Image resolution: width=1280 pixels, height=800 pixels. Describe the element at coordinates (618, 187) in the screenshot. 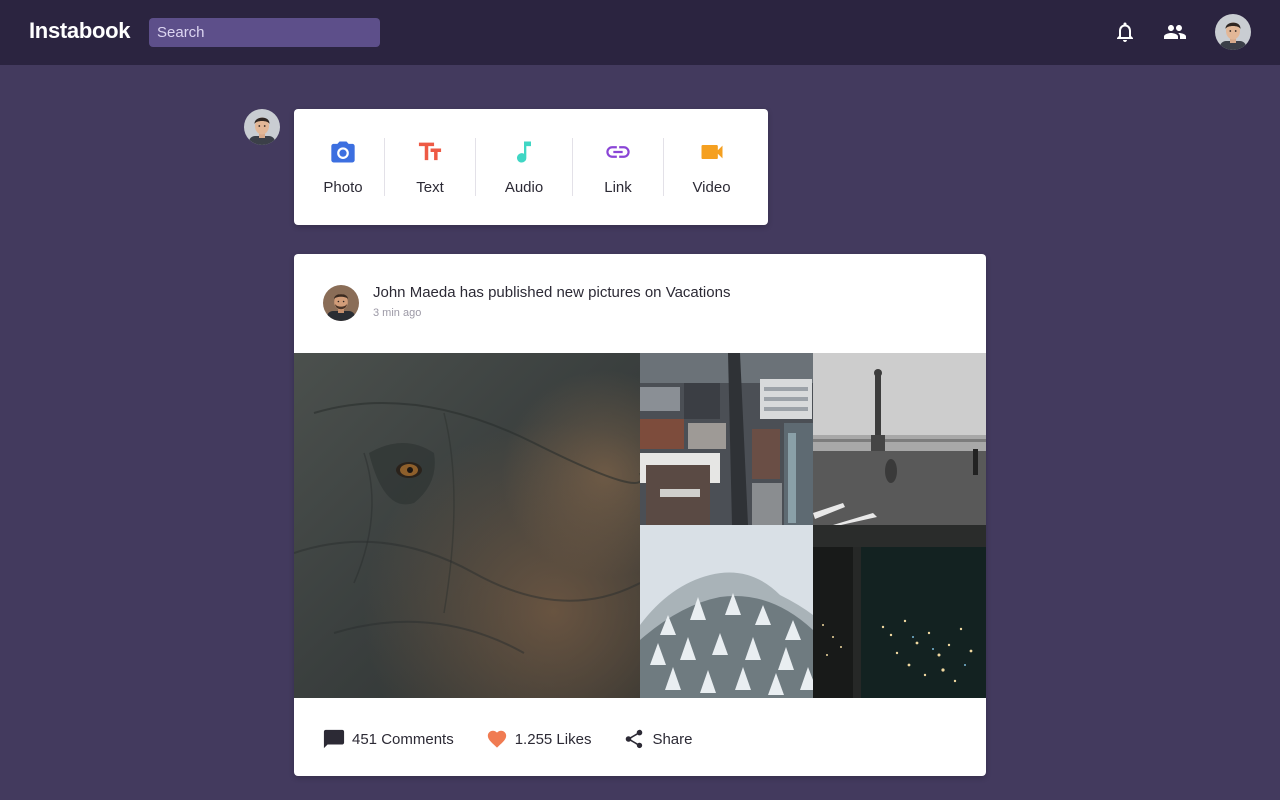

I see `composer-link-label: Link` at that location.